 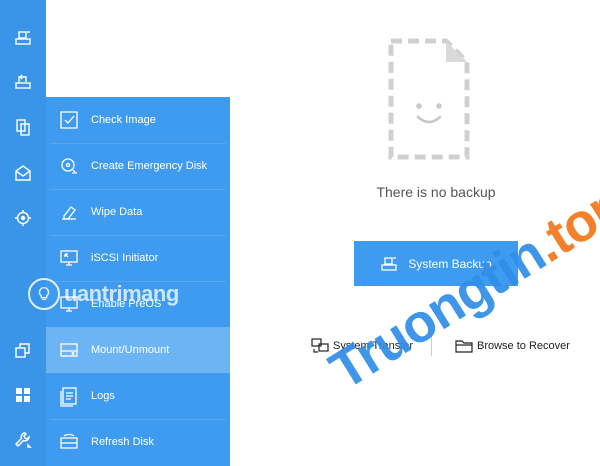 I want to click on menu-item-create-emergency-disk: Create Emergency Disk, so click(x=138, y=166).